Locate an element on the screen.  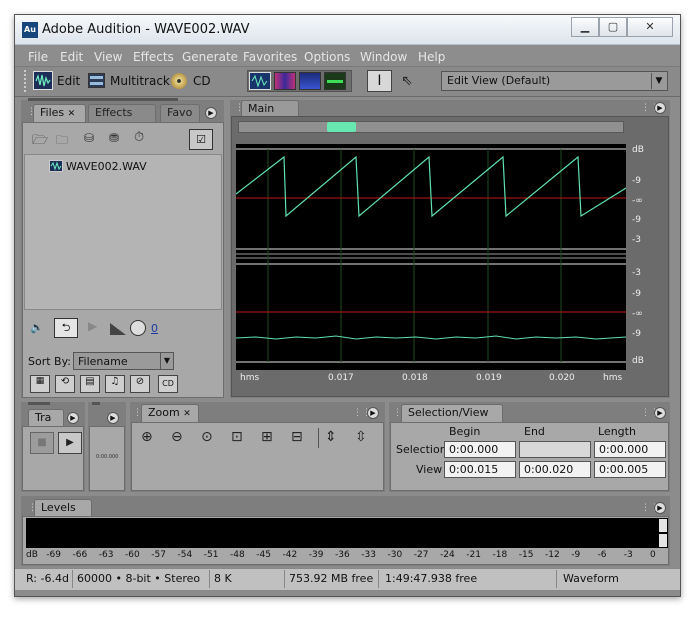
selection-length-field: 0:00.000 is located at coordinates (630, 449).